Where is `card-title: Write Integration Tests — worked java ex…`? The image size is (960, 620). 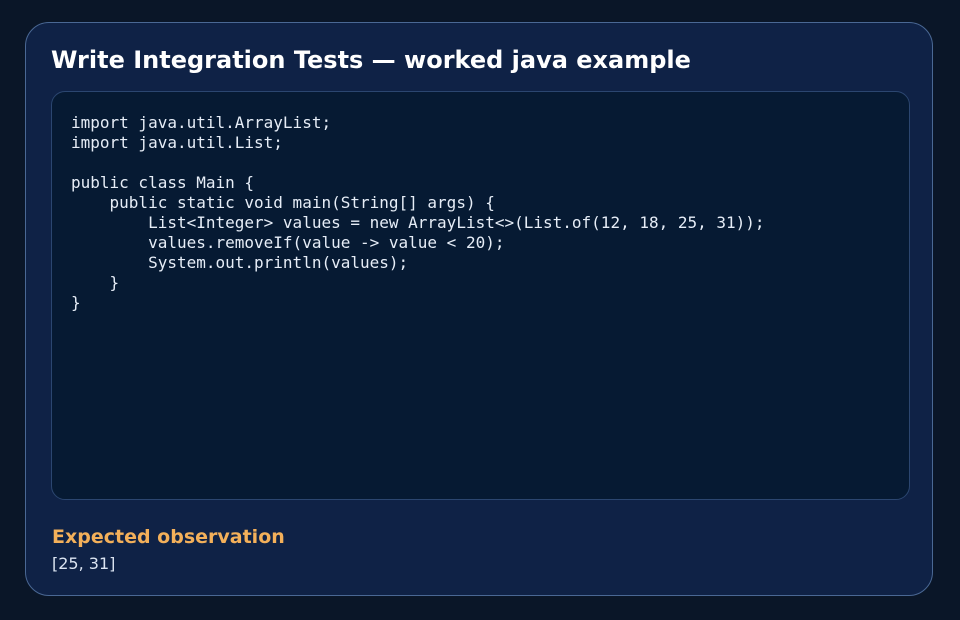
card-title: Write Integration Tests — worked java ex… is located at coordinates (371, 60).